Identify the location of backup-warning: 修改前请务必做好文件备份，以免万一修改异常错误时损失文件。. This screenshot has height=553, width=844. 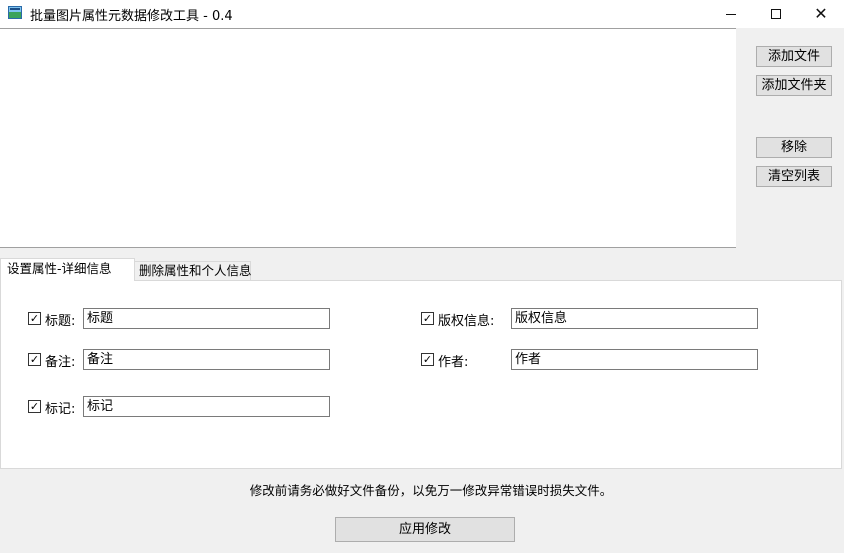
(431, 490).